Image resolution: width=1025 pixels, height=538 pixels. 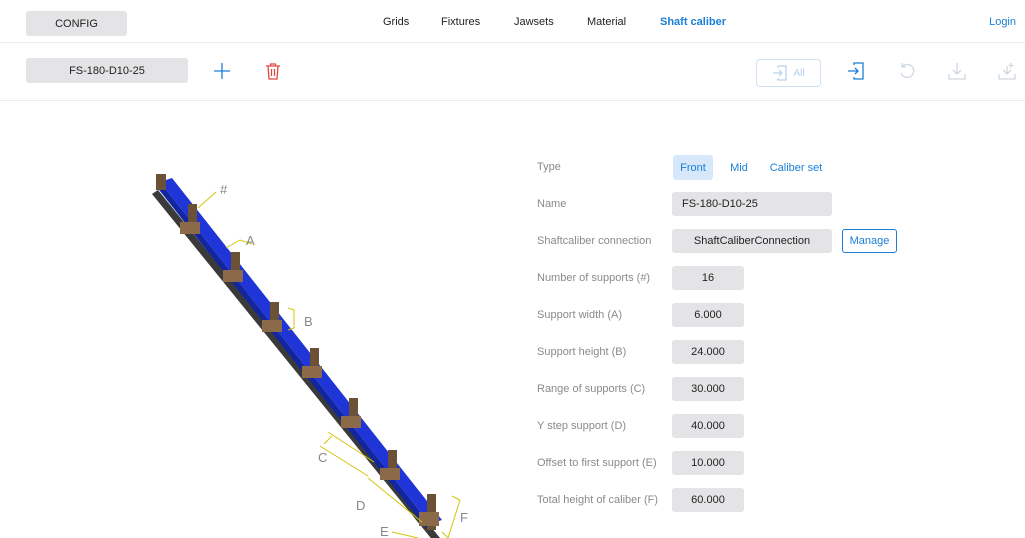 What do you see at coordinates (597, 463) in the screenshot?
I see `field-label: Offset to first support (E)` at bounding box center [597, 463].